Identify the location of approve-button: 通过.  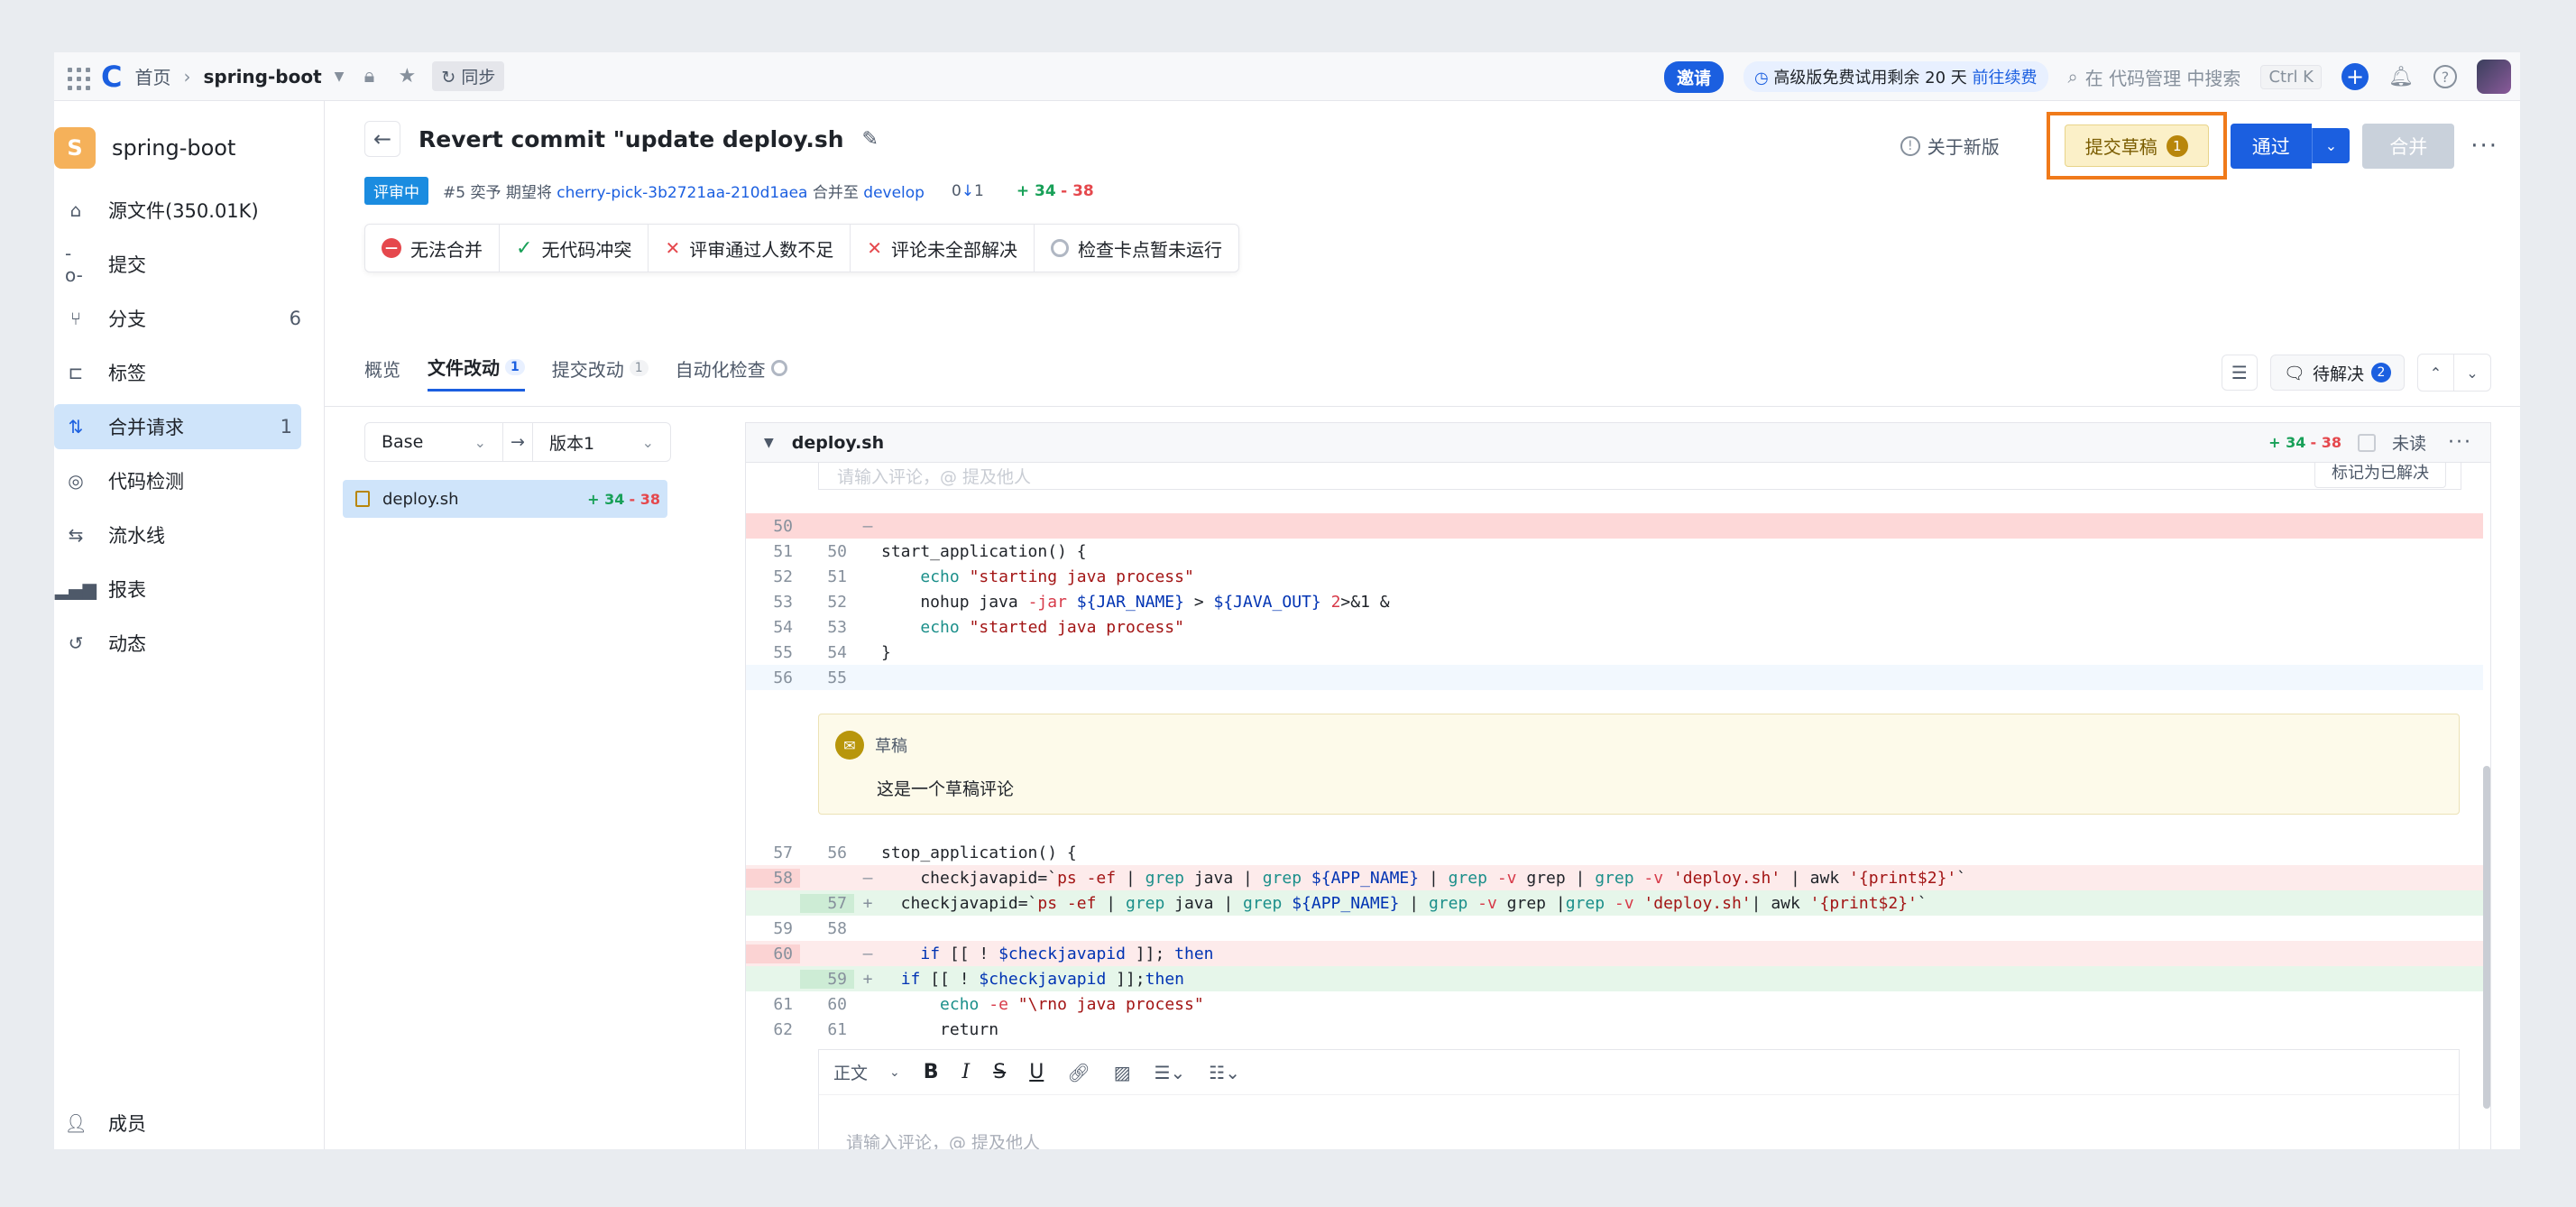
(2271, 146).